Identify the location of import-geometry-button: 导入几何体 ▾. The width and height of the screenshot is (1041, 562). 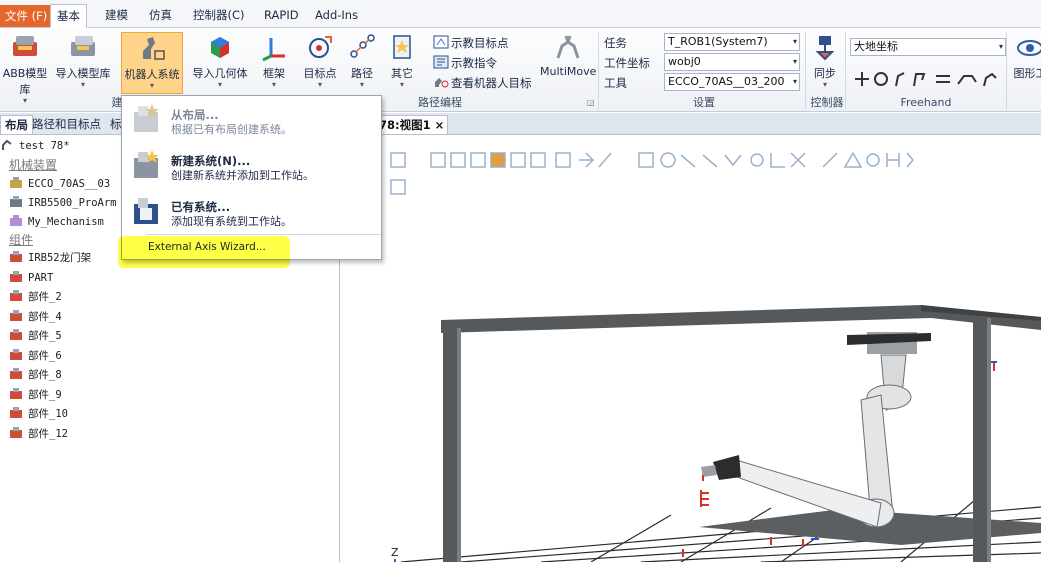
(220, 63).